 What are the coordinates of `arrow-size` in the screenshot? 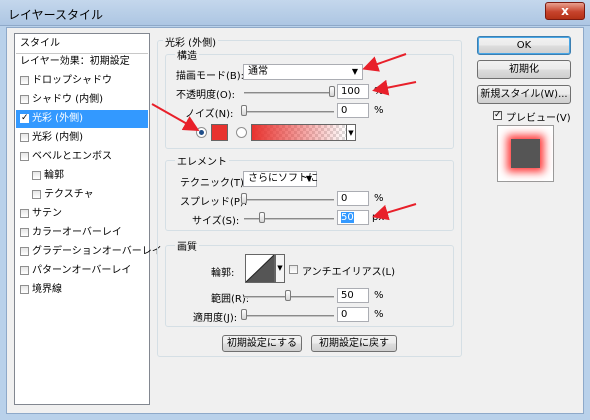 It's located at (394, 212).